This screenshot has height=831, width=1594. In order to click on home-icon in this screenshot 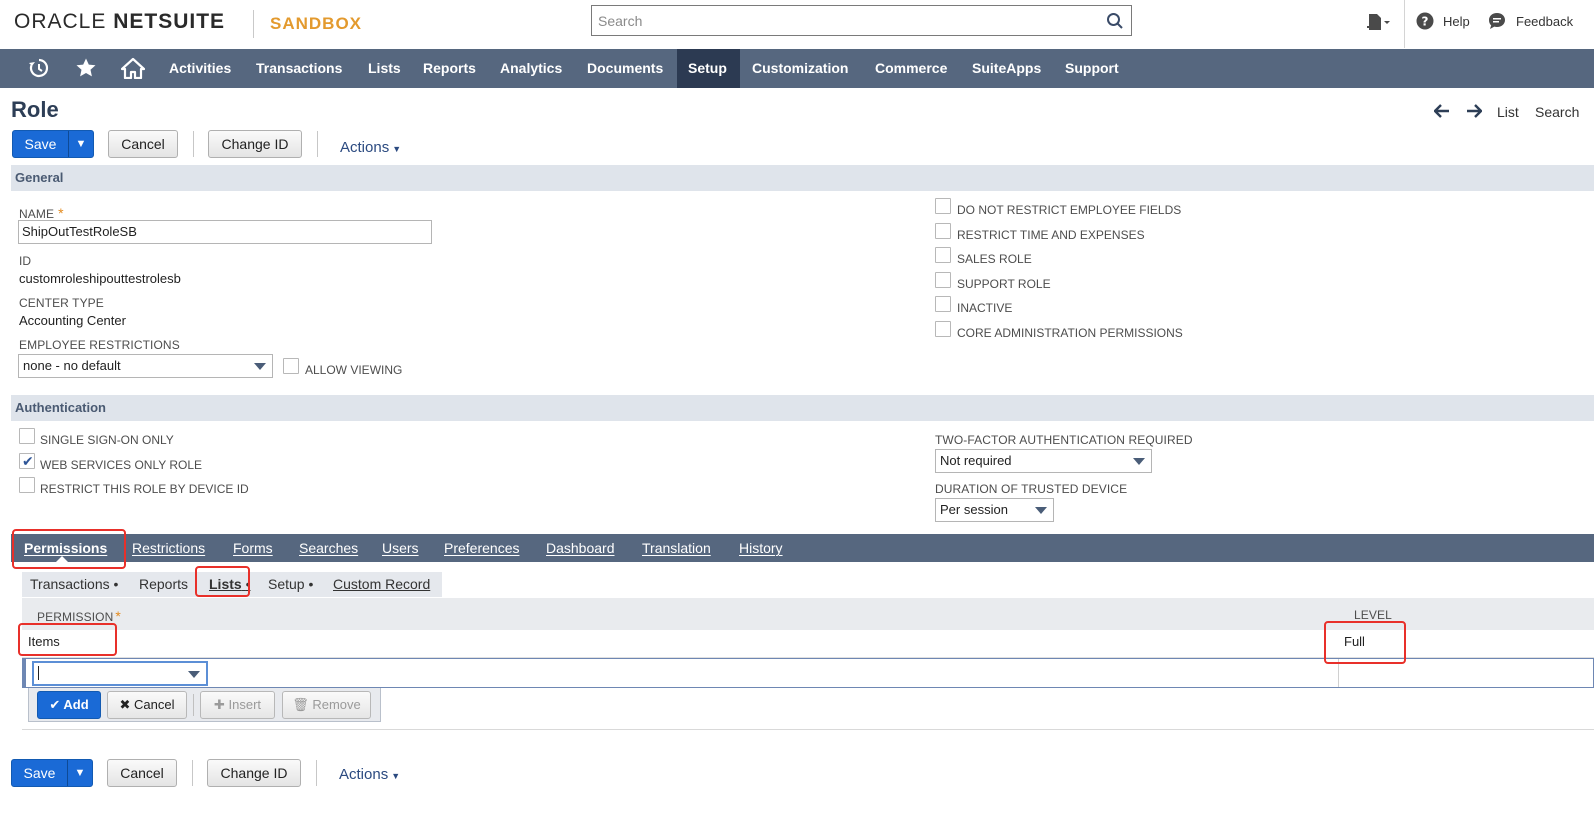, I will do `click(133, 69)`.